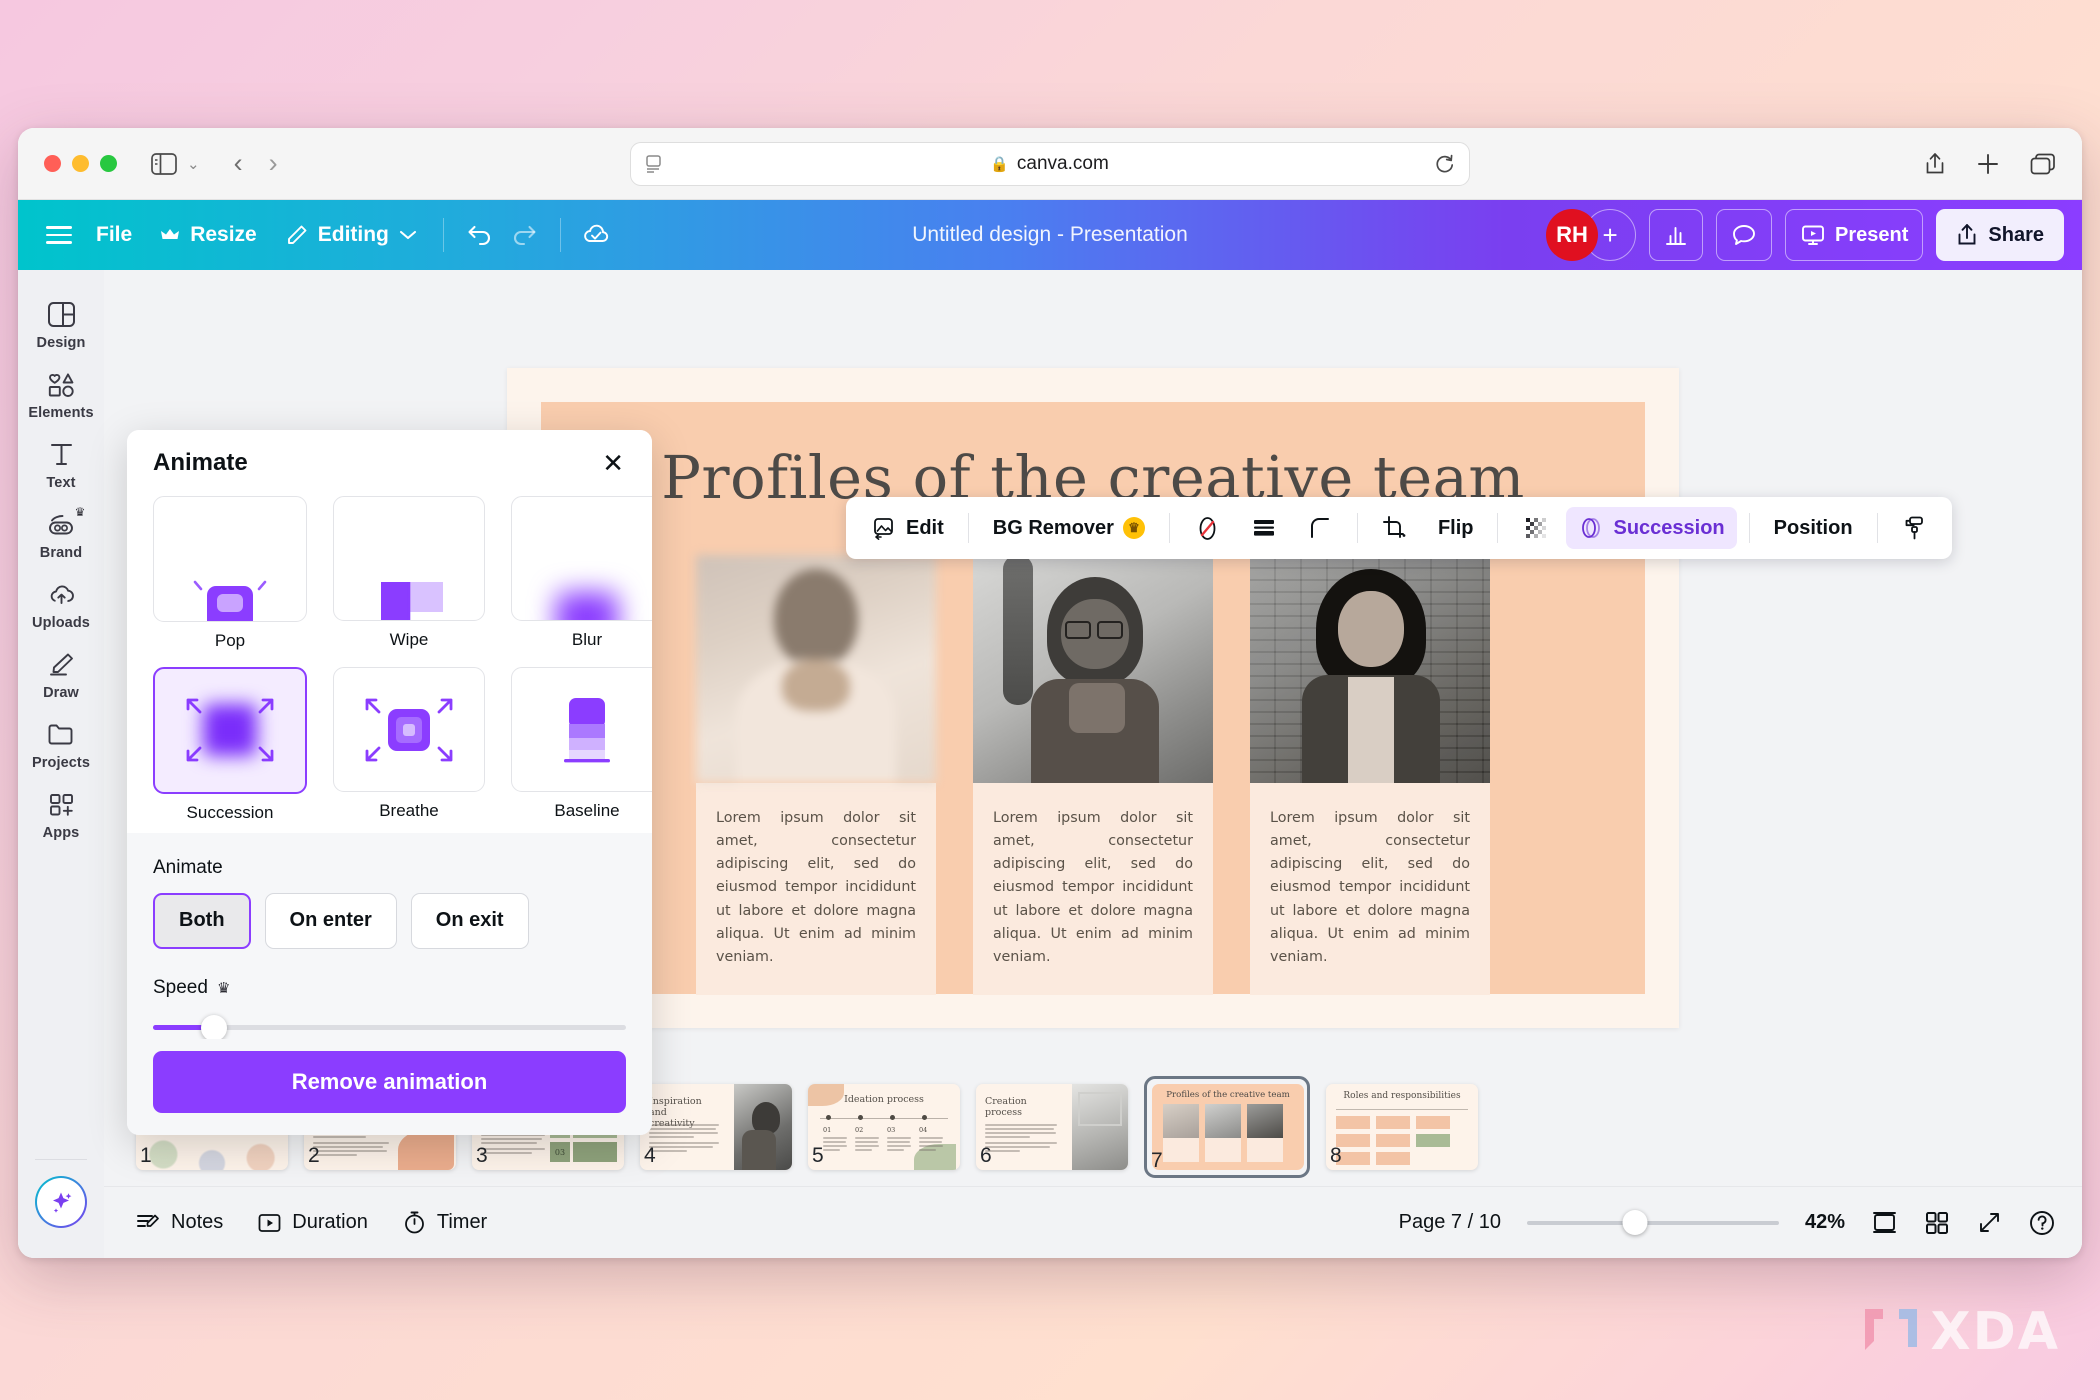 The height and width of the screenshot is (1400, 2100). I want to click on xda-bracket-logo, so click(1891, 1332).